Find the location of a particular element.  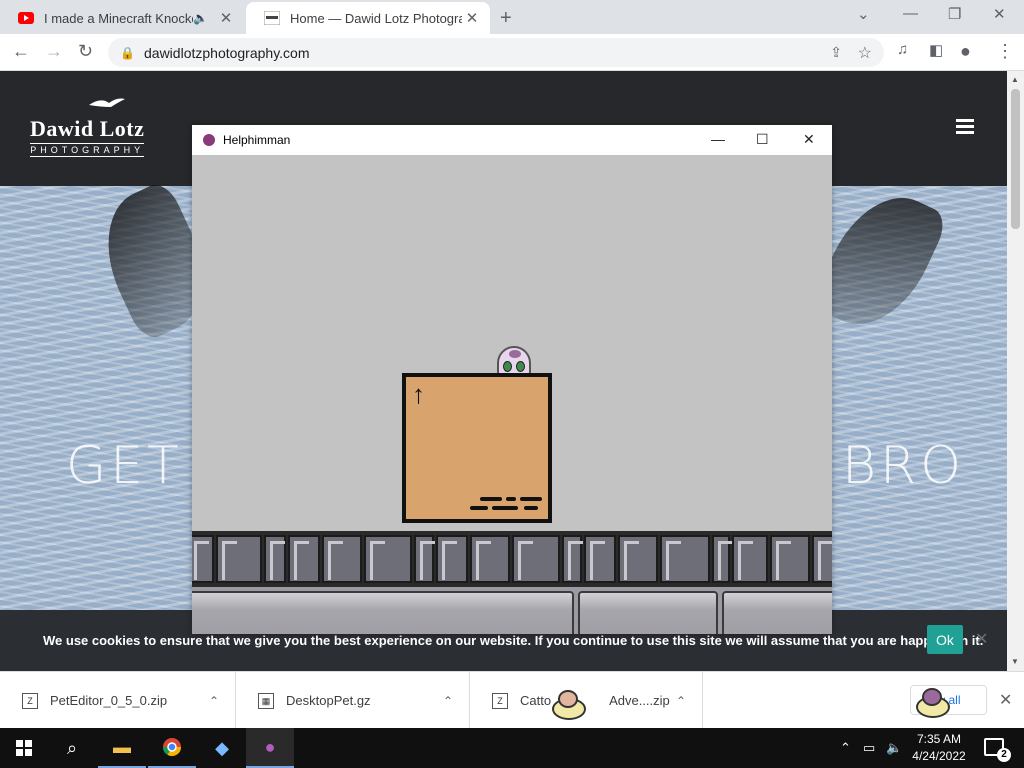

download-item: Z PetEditor_0_5_0.zip ⌃ is located at coordinates (118, 700).